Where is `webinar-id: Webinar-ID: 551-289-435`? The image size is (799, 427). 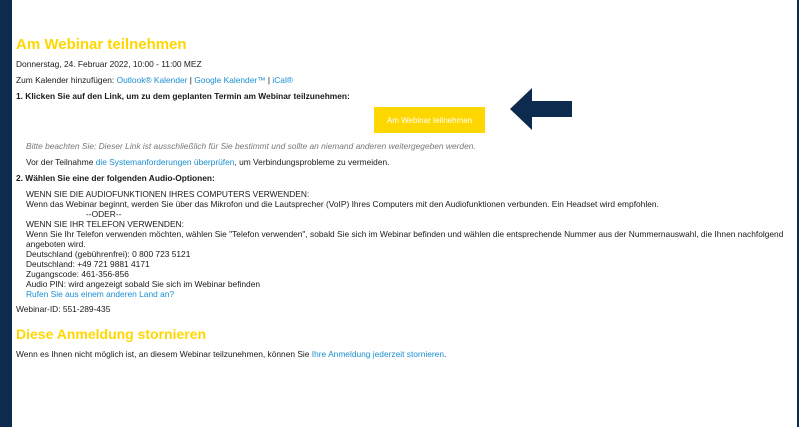 webinar-id: Webinar-ID: 551-289-435 is located at coordinates (63, 309).